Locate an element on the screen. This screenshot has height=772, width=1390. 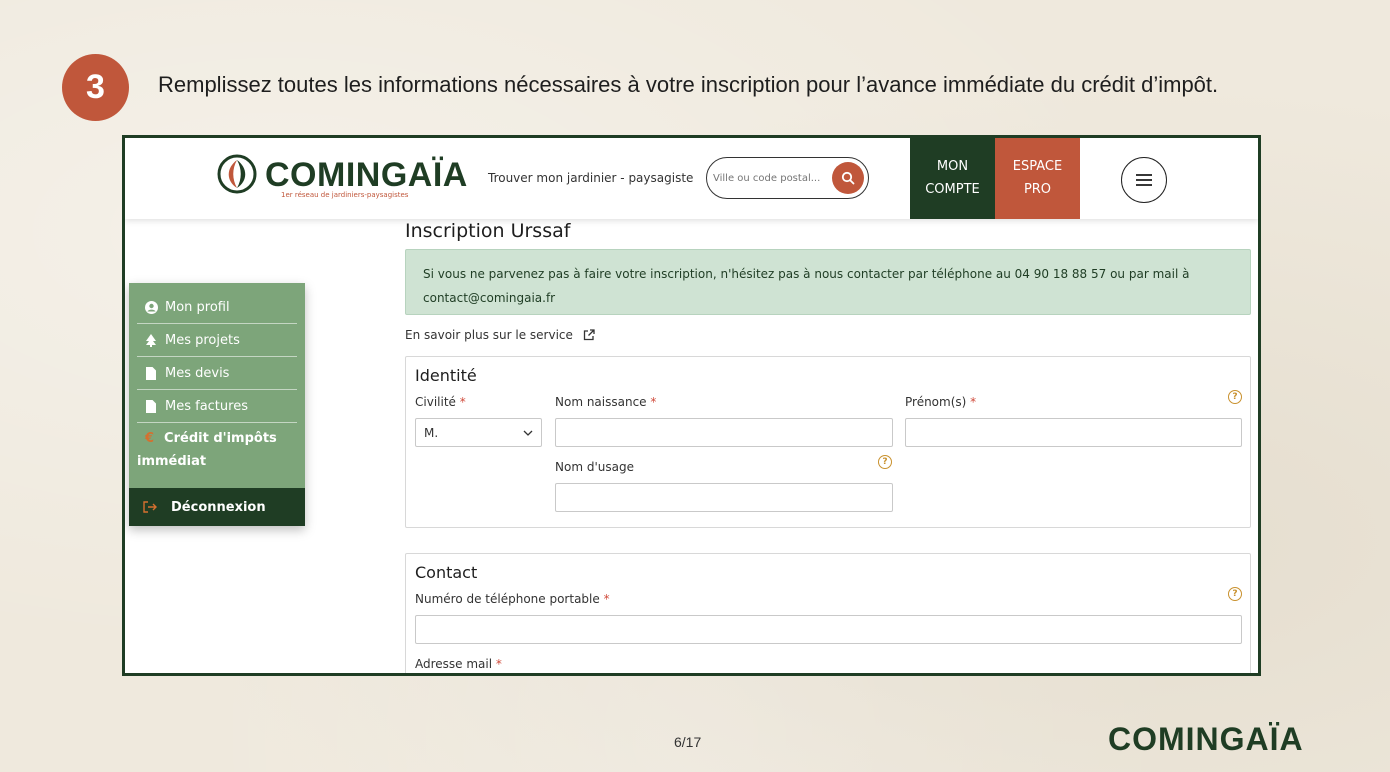
hamburger-icon is located at coordinates (1144, 180).